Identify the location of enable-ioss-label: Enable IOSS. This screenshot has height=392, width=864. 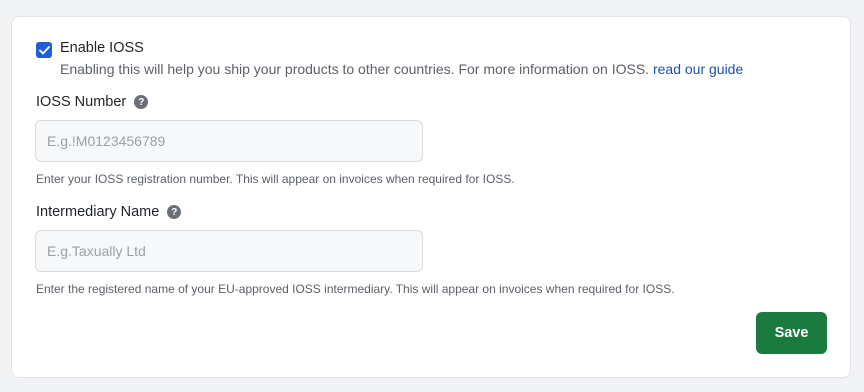
(102, 48).